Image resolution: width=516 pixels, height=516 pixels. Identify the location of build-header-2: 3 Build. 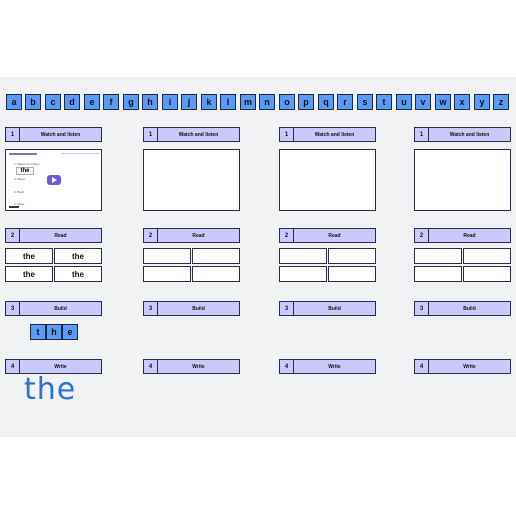
(191, 308).